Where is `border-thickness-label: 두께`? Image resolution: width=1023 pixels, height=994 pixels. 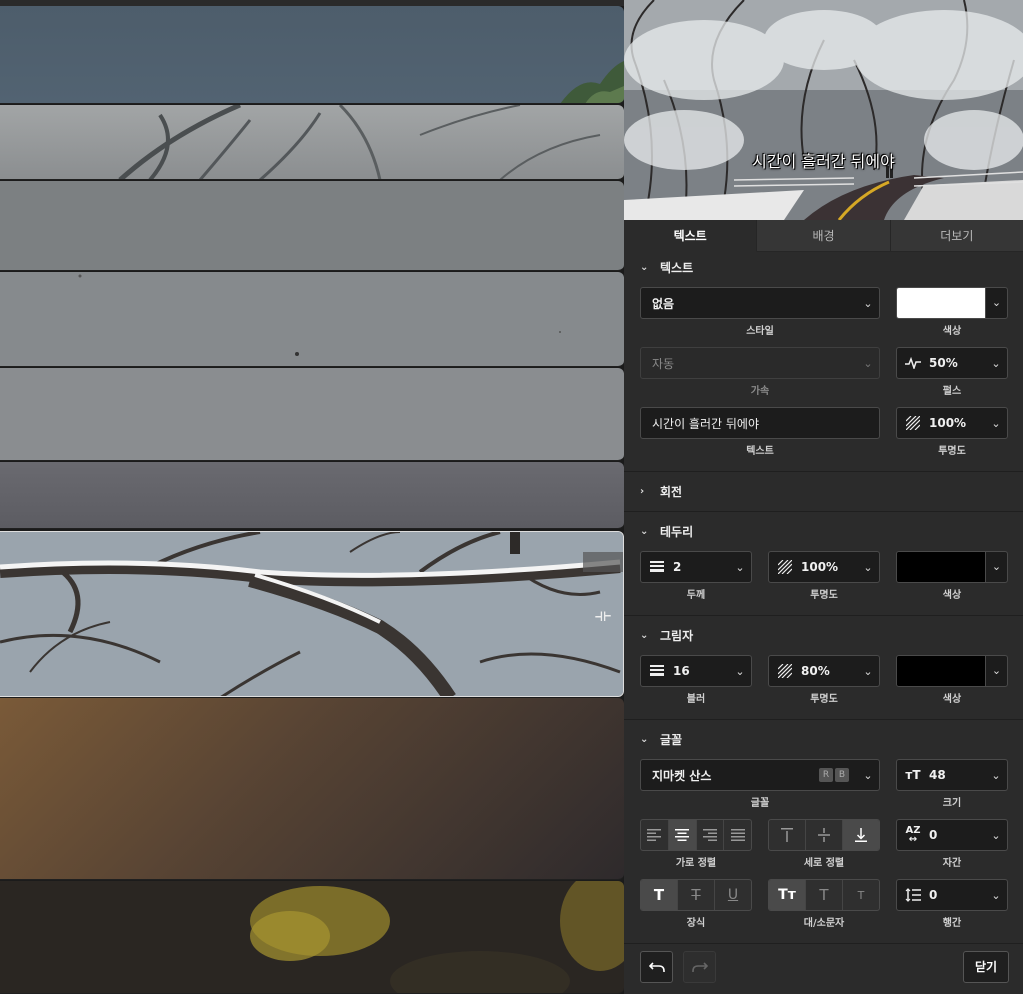 border-thickness-label: 두께 is located at coordinates (696, 595).